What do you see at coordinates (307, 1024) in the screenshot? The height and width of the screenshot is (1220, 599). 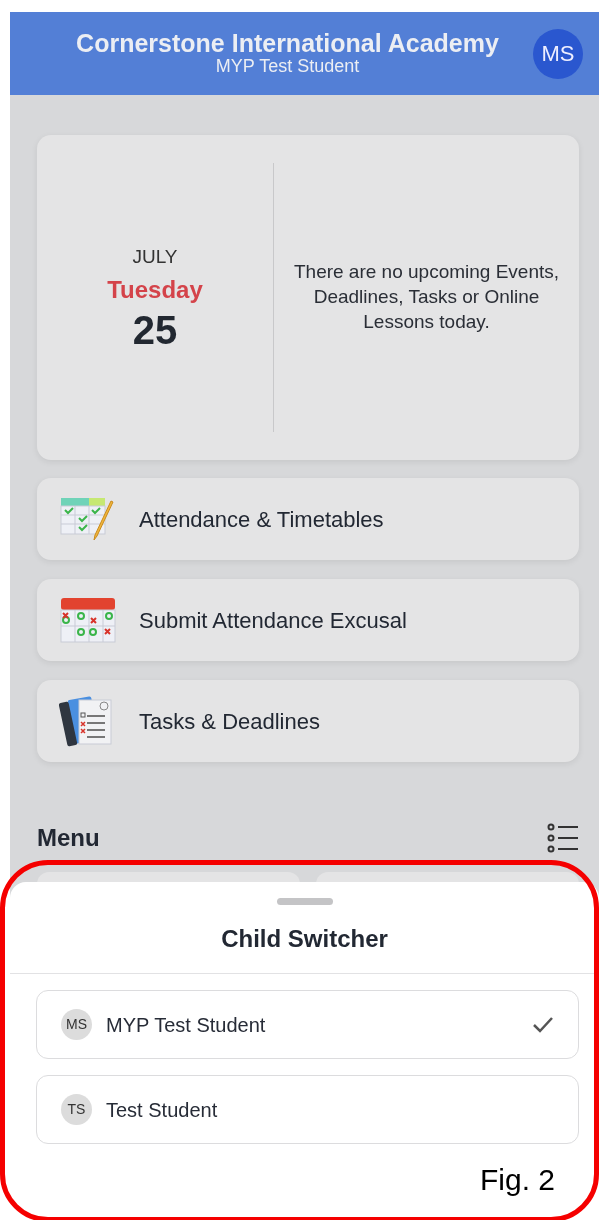 I see `child-option: MS MYP Test Student` at bounding box center [307, 1024].